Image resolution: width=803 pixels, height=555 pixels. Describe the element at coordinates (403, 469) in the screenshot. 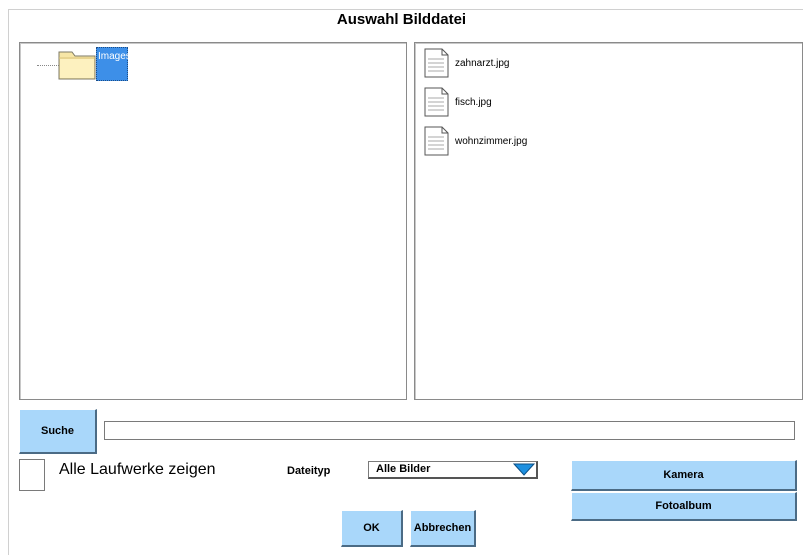

I see `filetype-selected-value: Alle Bilder` at that location.